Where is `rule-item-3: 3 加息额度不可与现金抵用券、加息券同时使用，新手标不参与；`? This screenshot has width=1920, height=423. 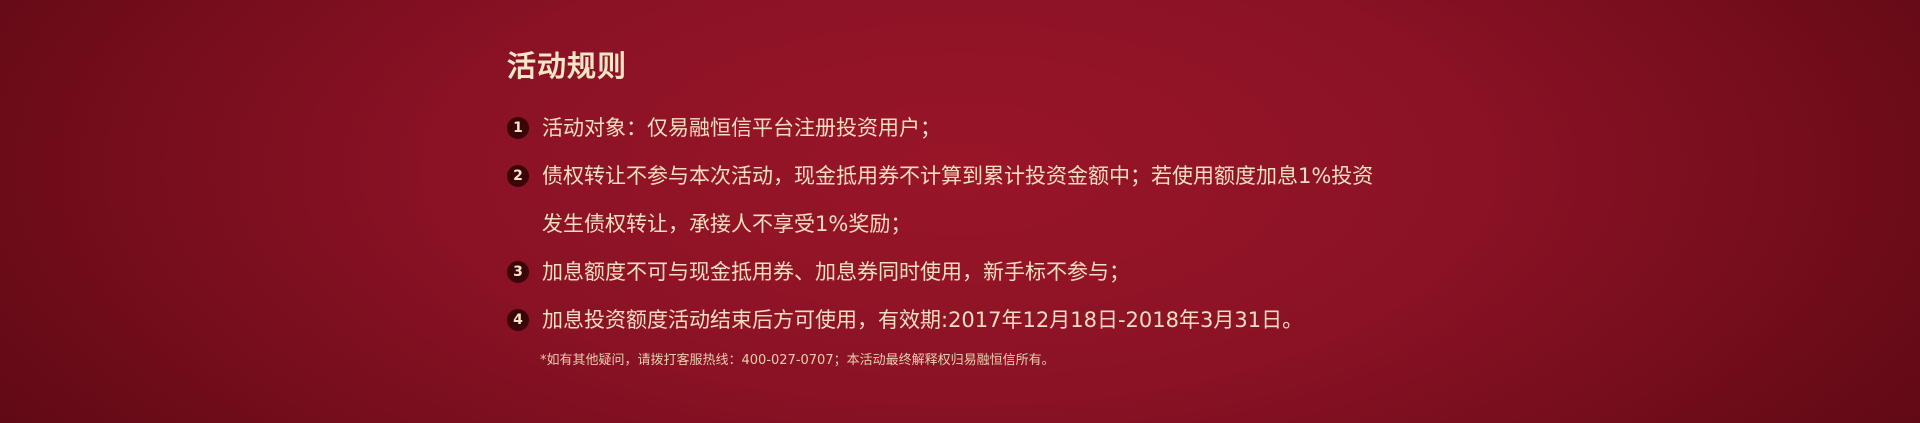
rule-item-3: 3 加息额度不可与现金抵用券、加息券同时使用，新手标不参与； is located at coordinates (1007, 272).